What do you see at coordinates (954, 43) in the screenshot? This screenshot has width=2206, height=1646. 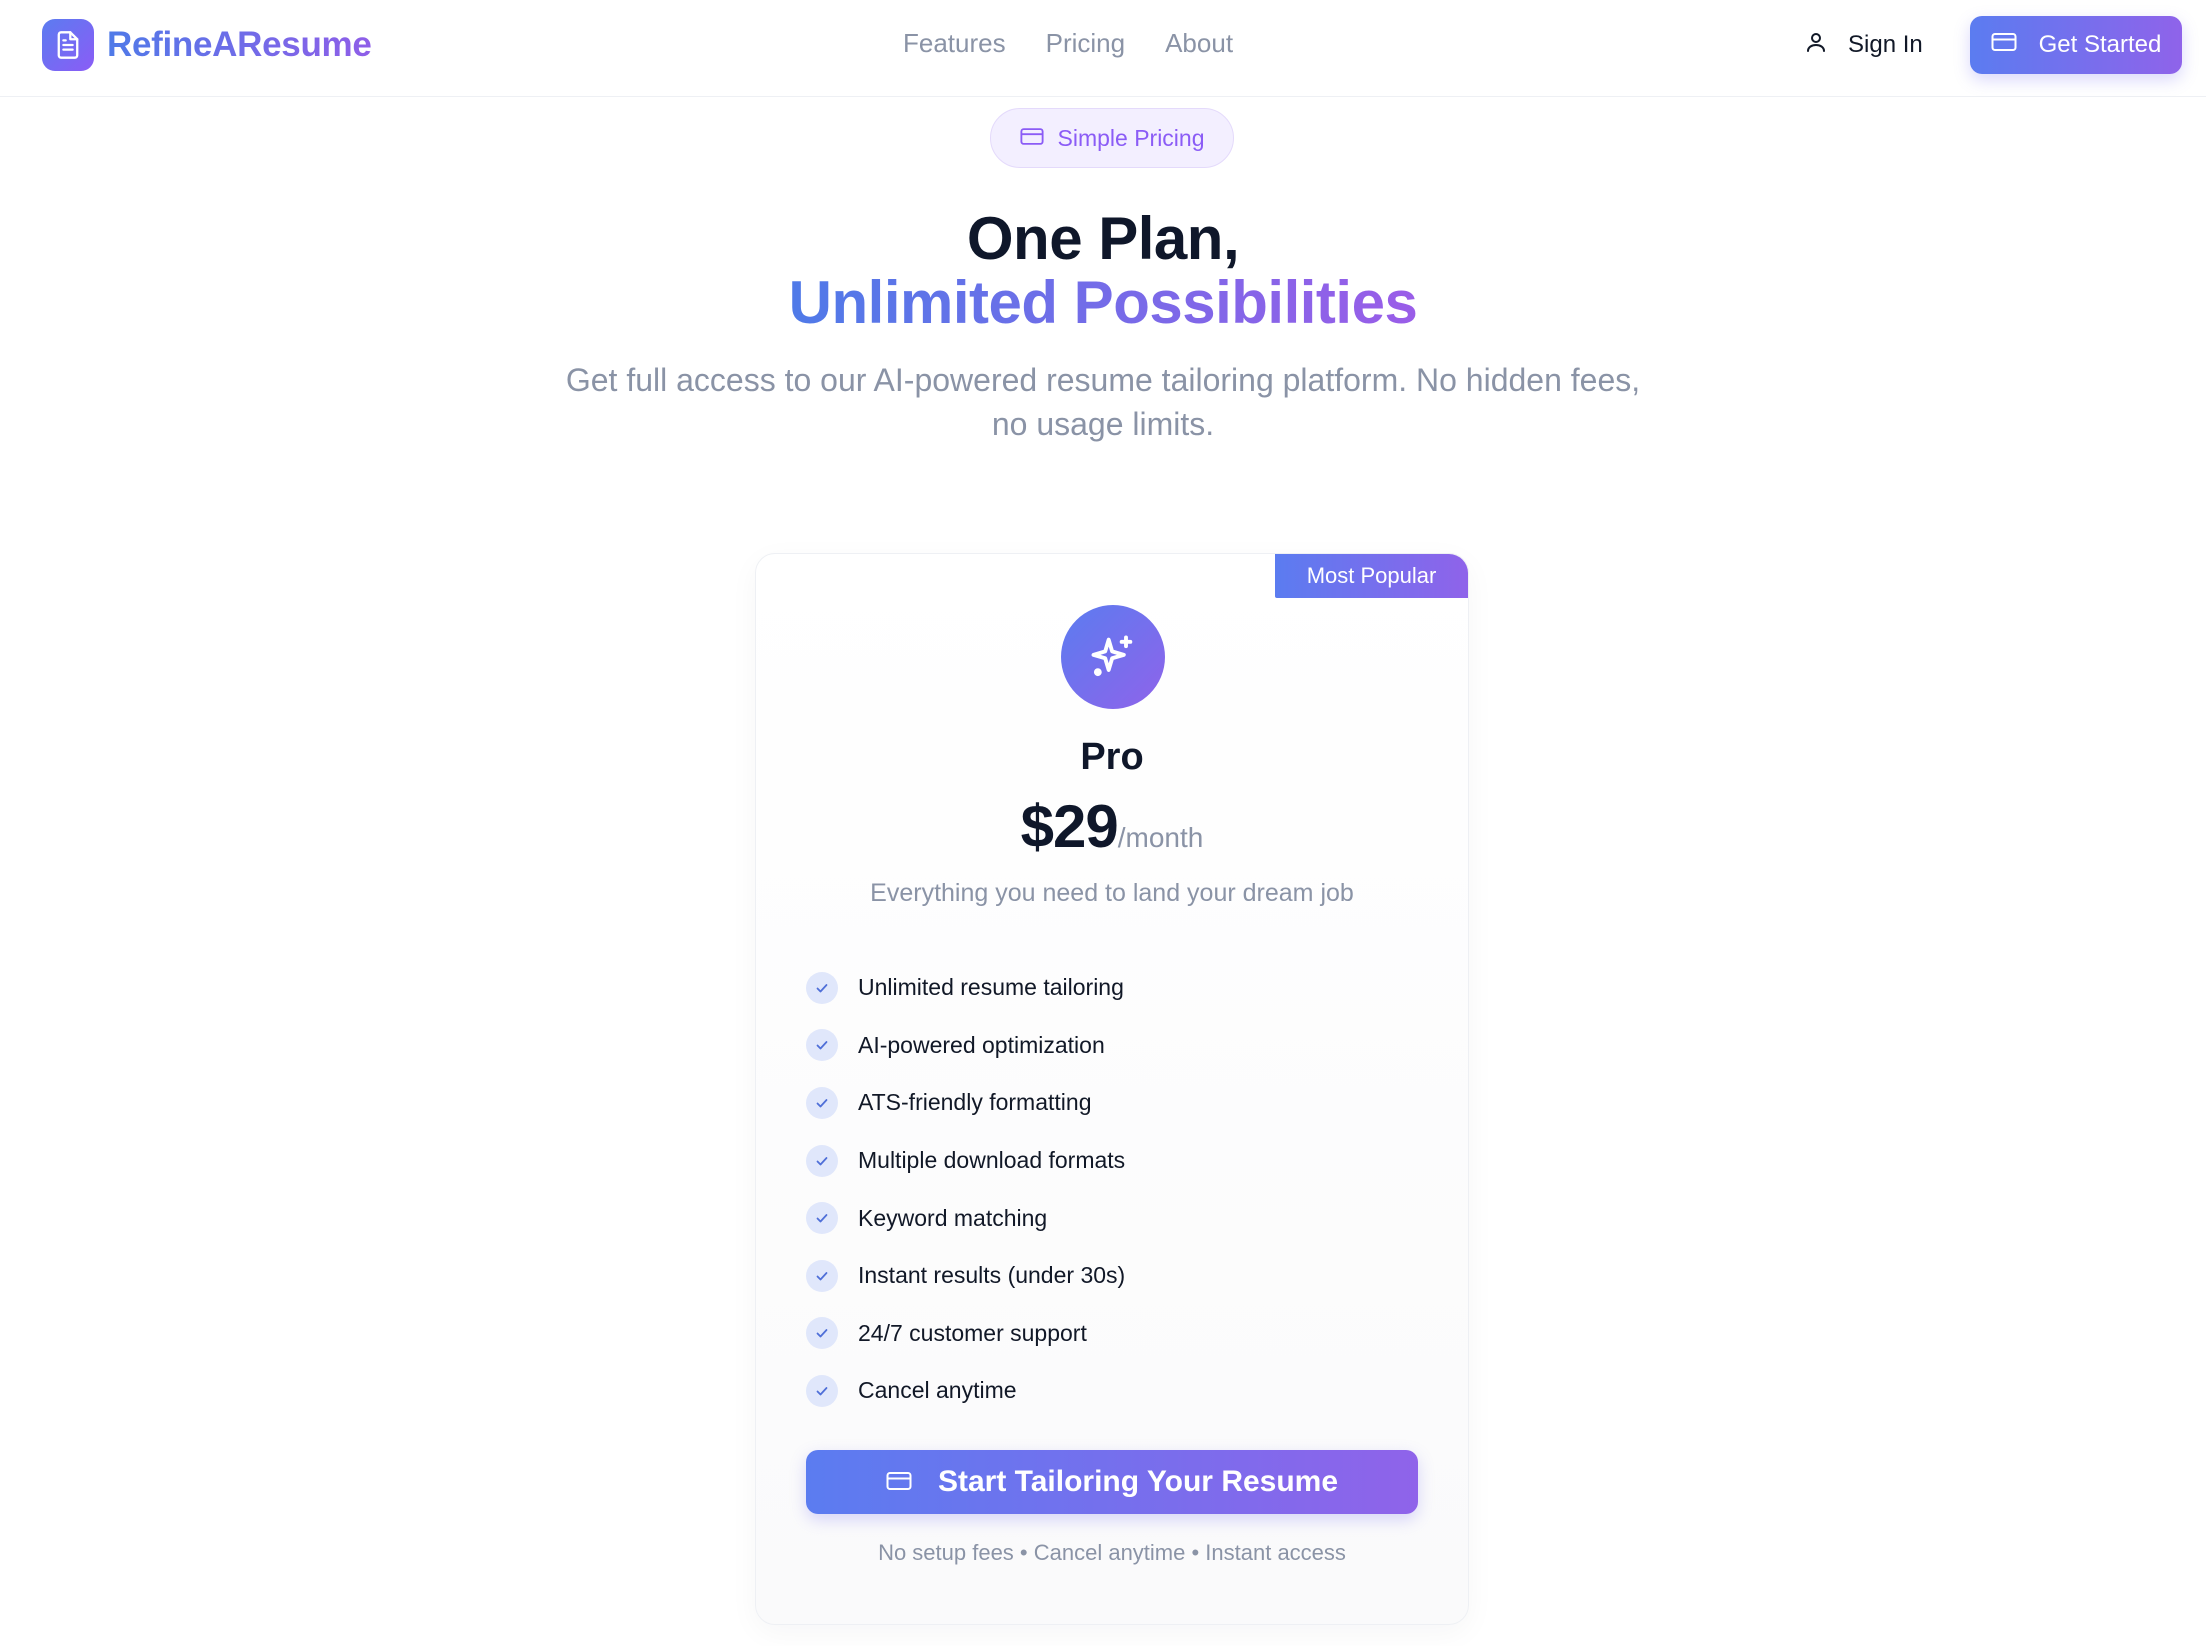 I see `nav-features: Features` at bounding box center [954, 43].